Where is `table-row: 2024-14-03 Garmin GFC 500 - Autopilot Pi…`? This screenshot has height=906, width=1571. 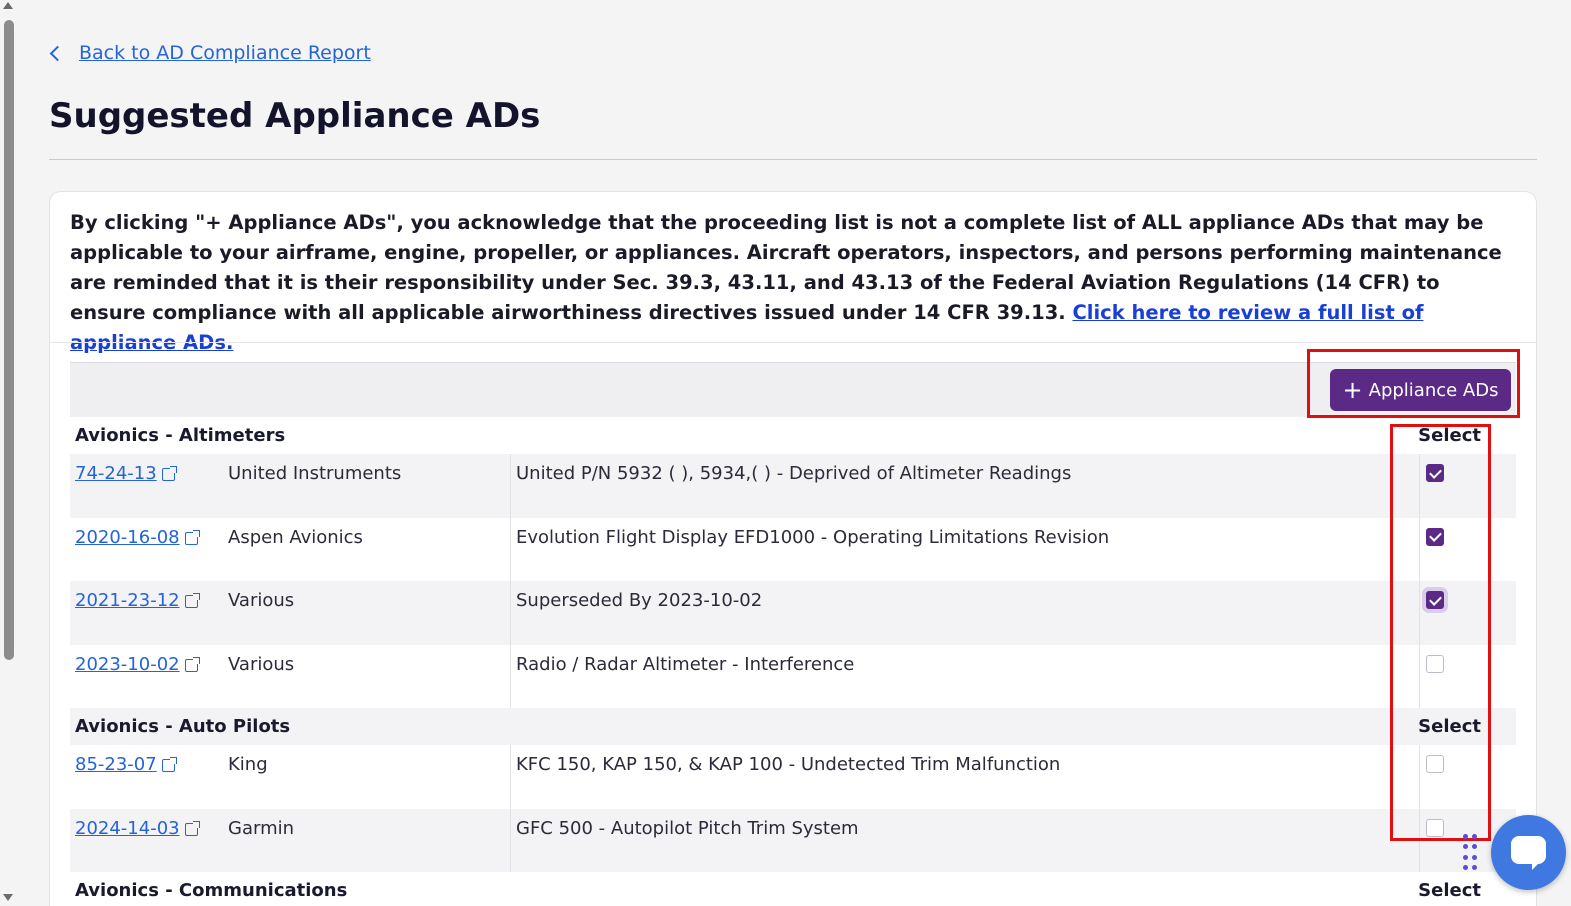 table-row: 2024-14-03 Garmin GFC 500 - Autopilot Pi… is located at coordinates (793, 840).